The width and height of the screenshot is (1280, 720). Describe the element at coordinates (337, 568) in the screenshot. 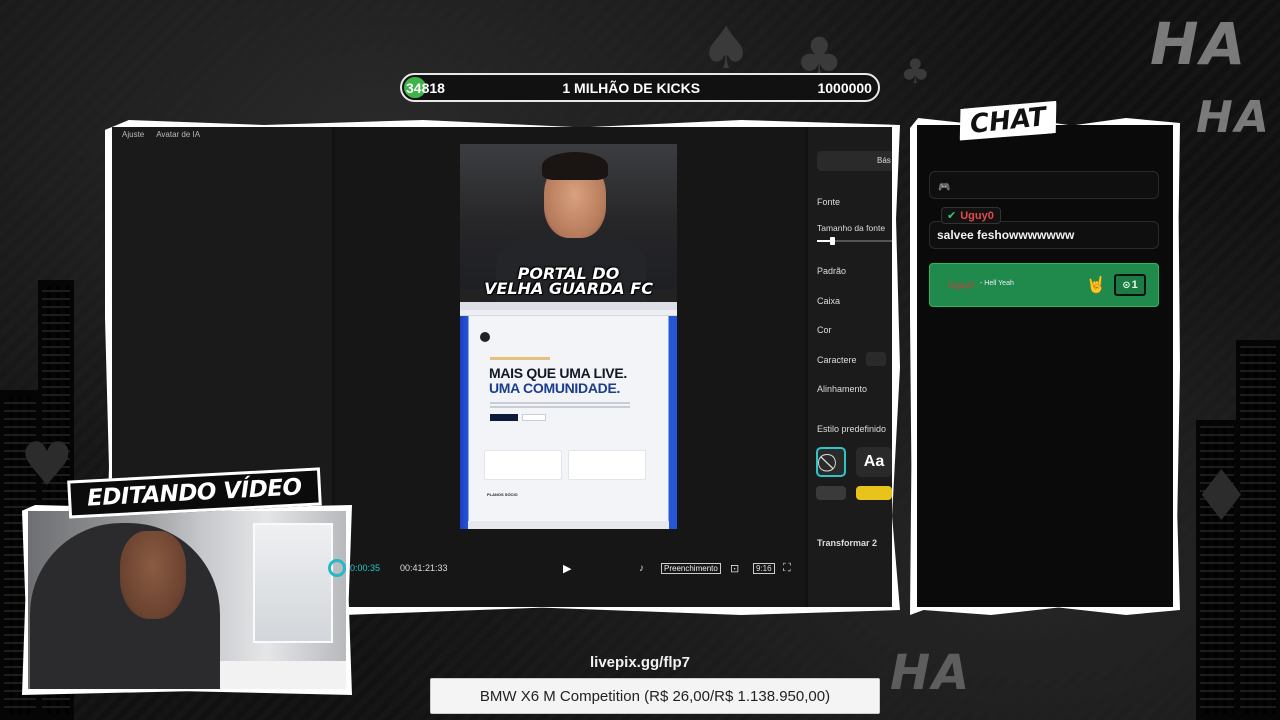

I see `pc-fan` at that location.